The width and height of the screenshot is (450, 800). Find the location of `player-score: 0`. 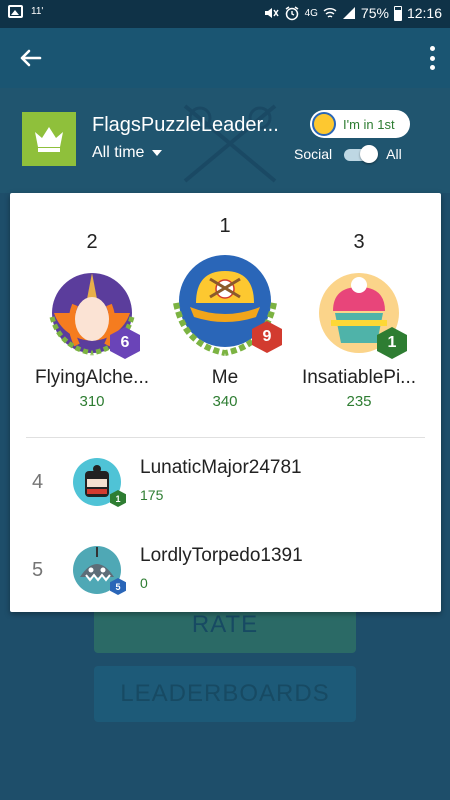

player-score: 0 is located at coordinates (144, 583).